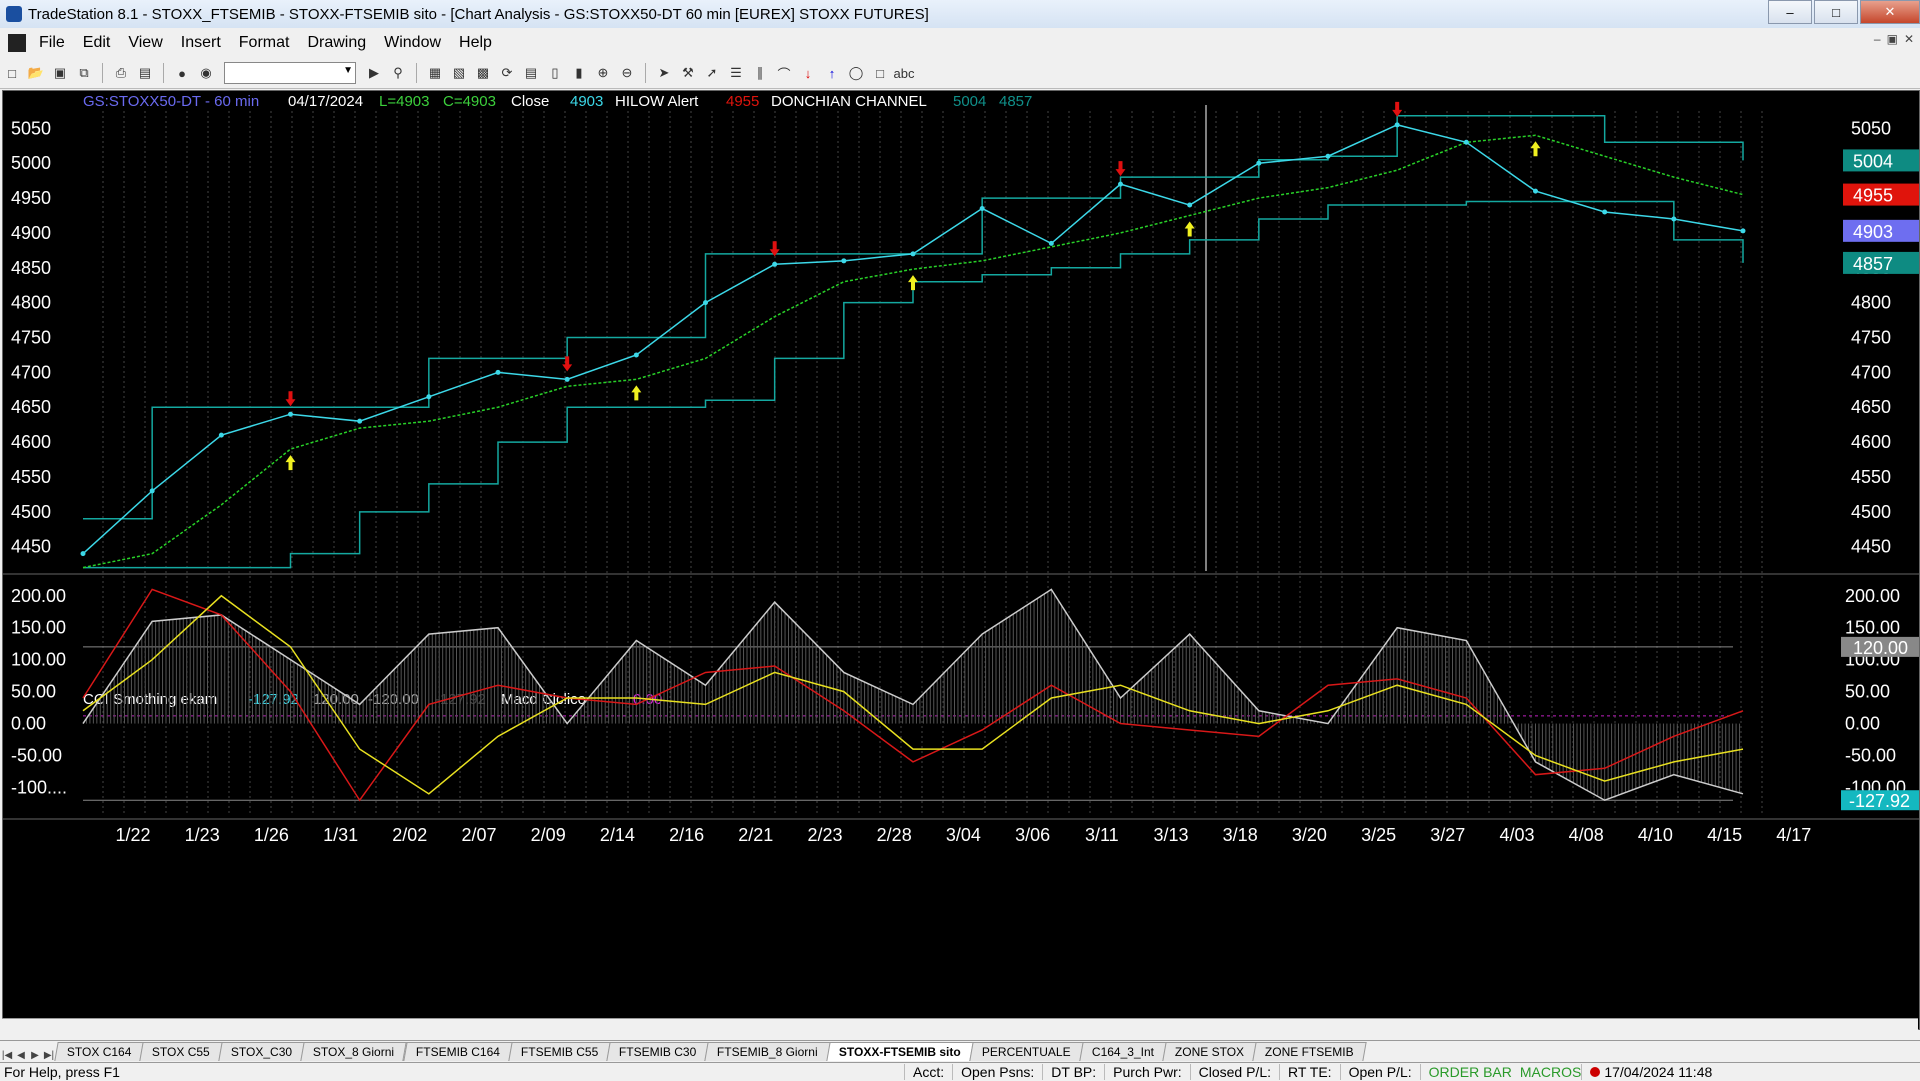  What do you see at coordinates (1378, 835) in the screenshot?
I see `date-tick: 3/25` at bounding box center [1378, 835].